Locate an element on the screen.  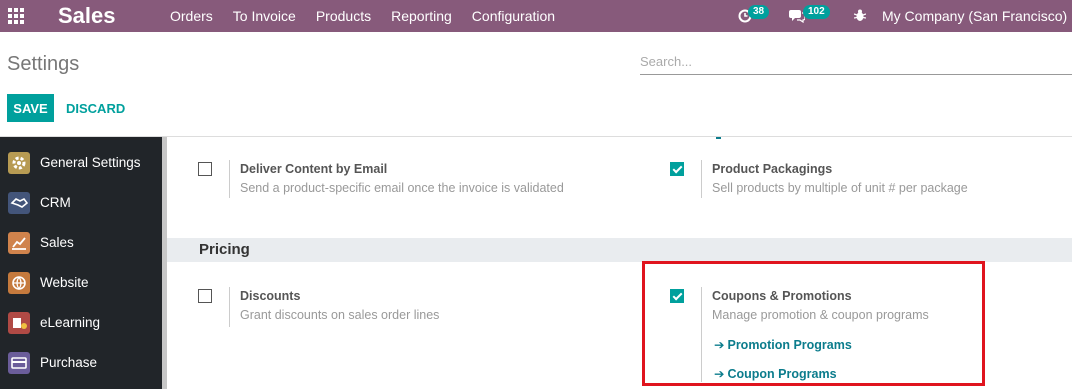
sidebar-item-general-settings: General Settings is located at coordinates (81, 164).